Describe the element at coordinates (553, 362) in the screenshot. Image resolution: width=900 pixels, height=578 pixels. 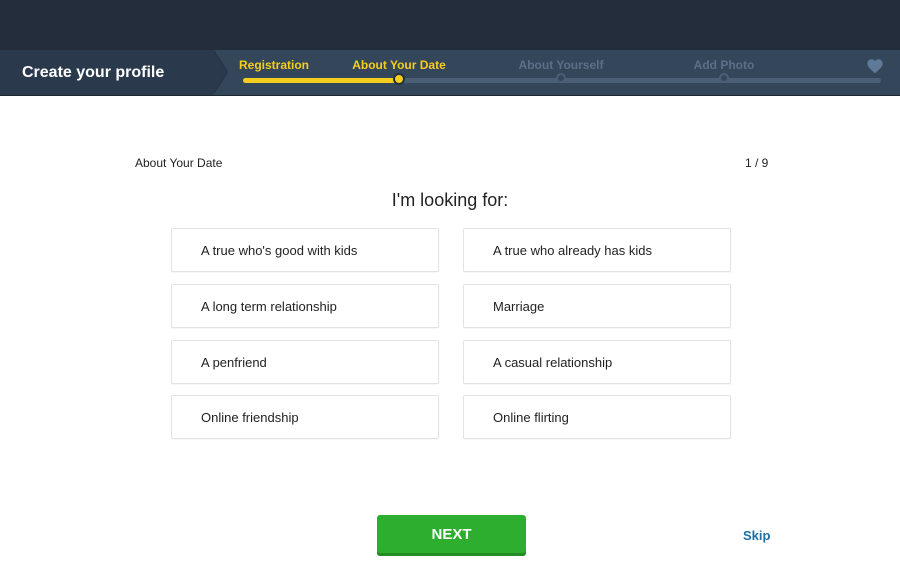
I see `option-label: A casual relationship` at that location.